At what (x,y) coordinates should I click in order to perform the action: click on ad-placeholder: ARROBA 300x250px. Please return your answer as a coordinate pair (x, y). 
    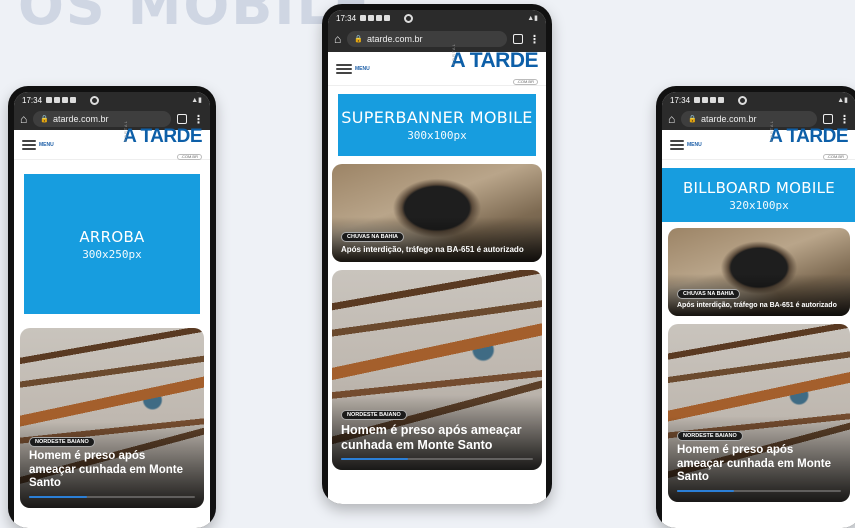
    Looking at the image, I should click on (112, 244).